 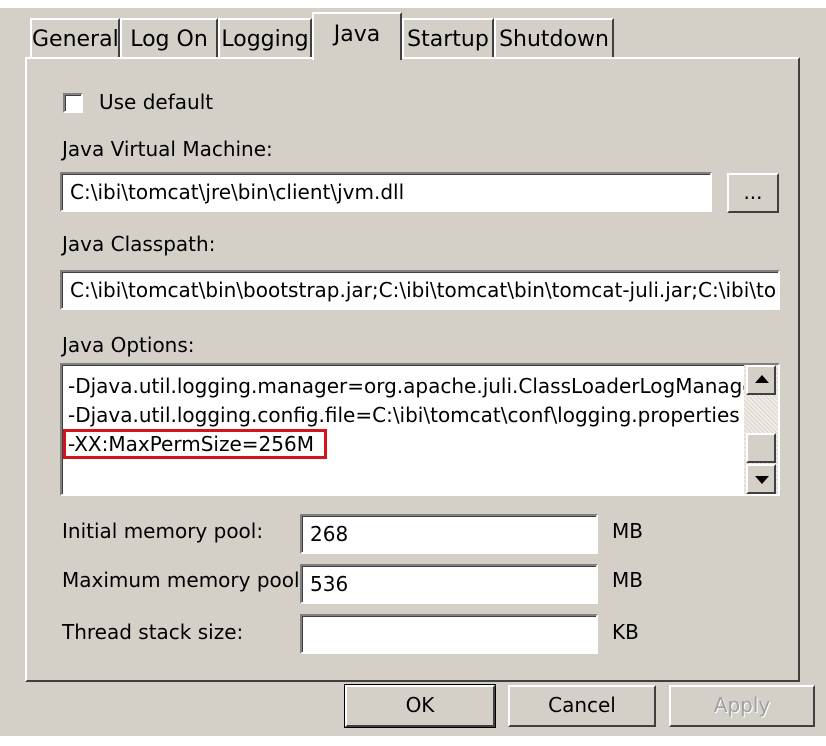 I want to click on maximum-memory-unit: MB, so click(x=627, y=580).